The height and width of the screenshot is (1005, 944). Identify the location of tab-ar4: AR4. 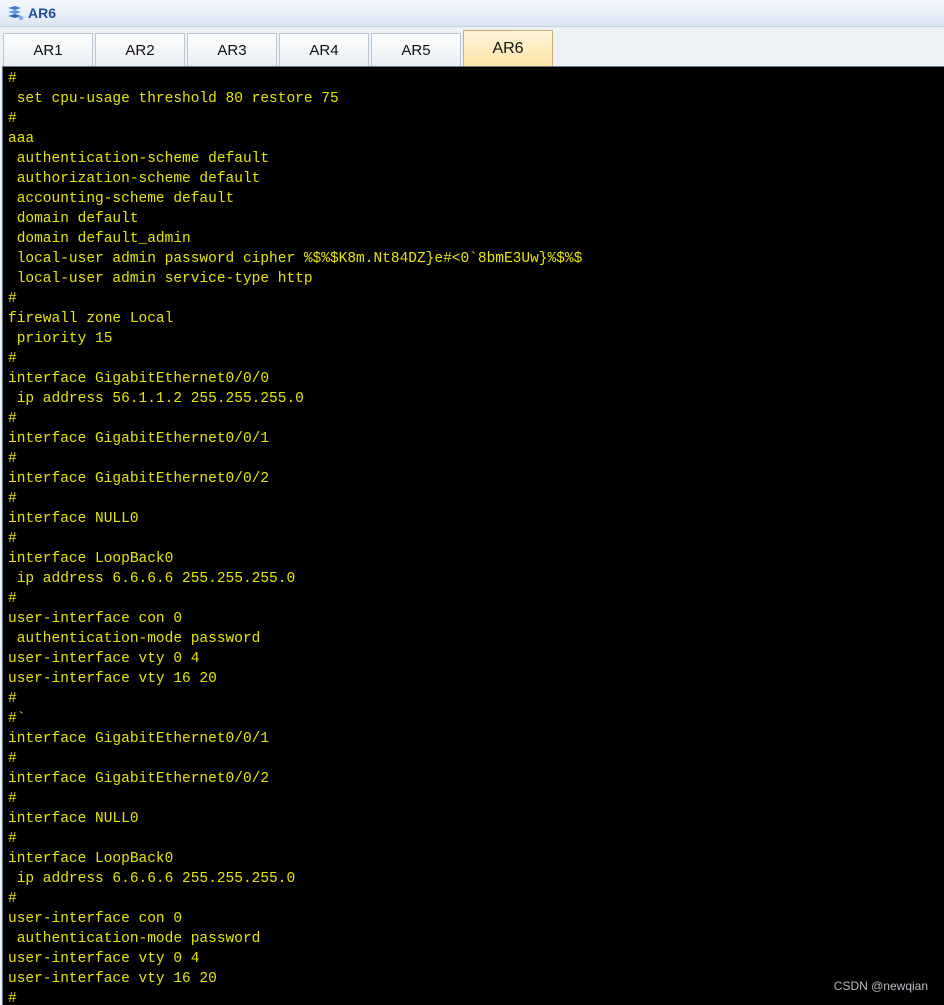
(324, 49).